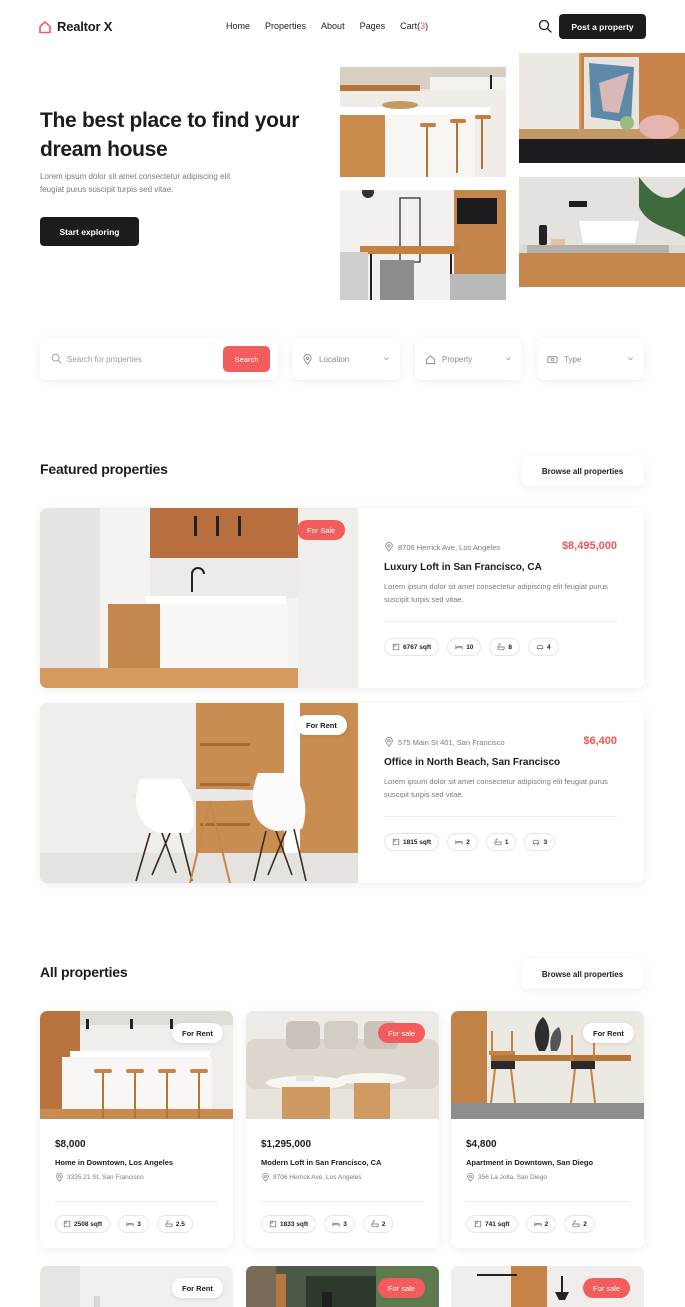 The width and height of the screenshot is (685, 1307). I want to click on bath-value: 2.5, so click(180, 1224).